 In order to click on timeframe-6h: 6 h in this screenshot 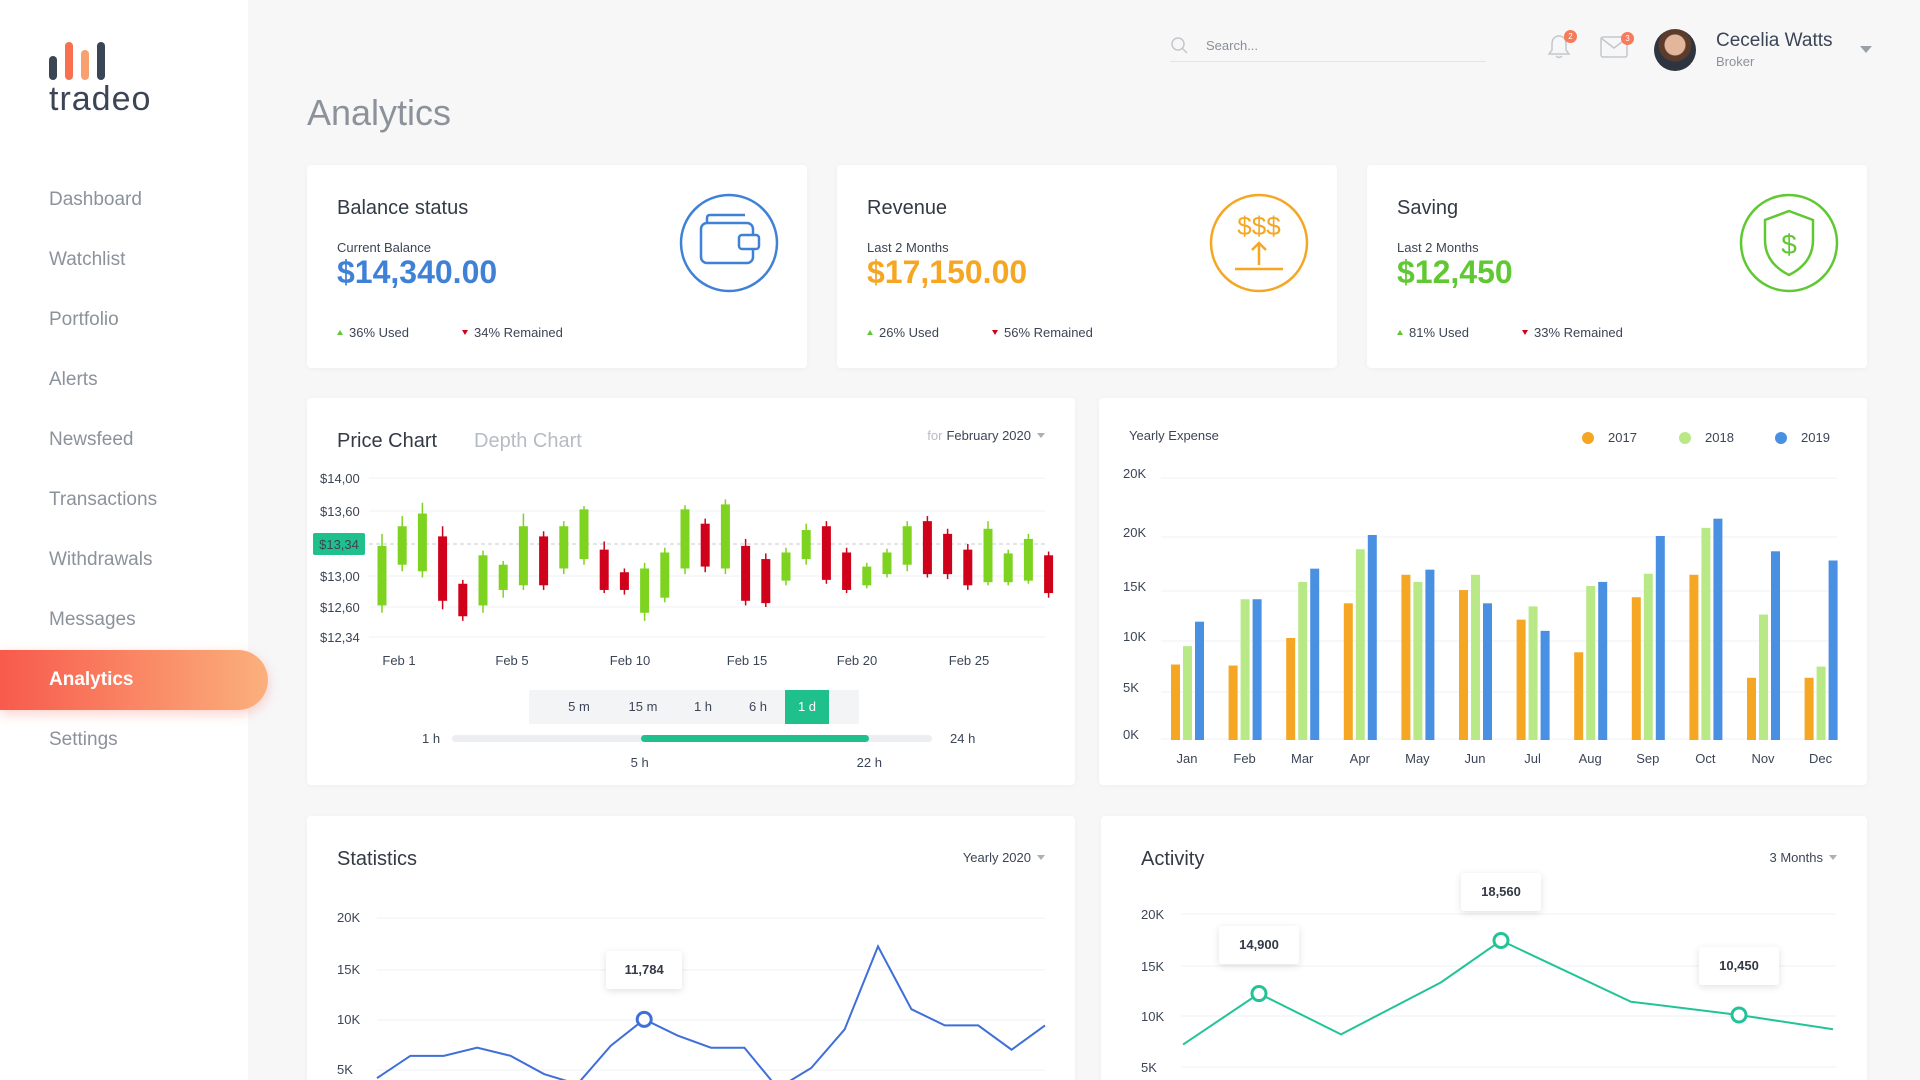, I will do `click(758, 707)`.